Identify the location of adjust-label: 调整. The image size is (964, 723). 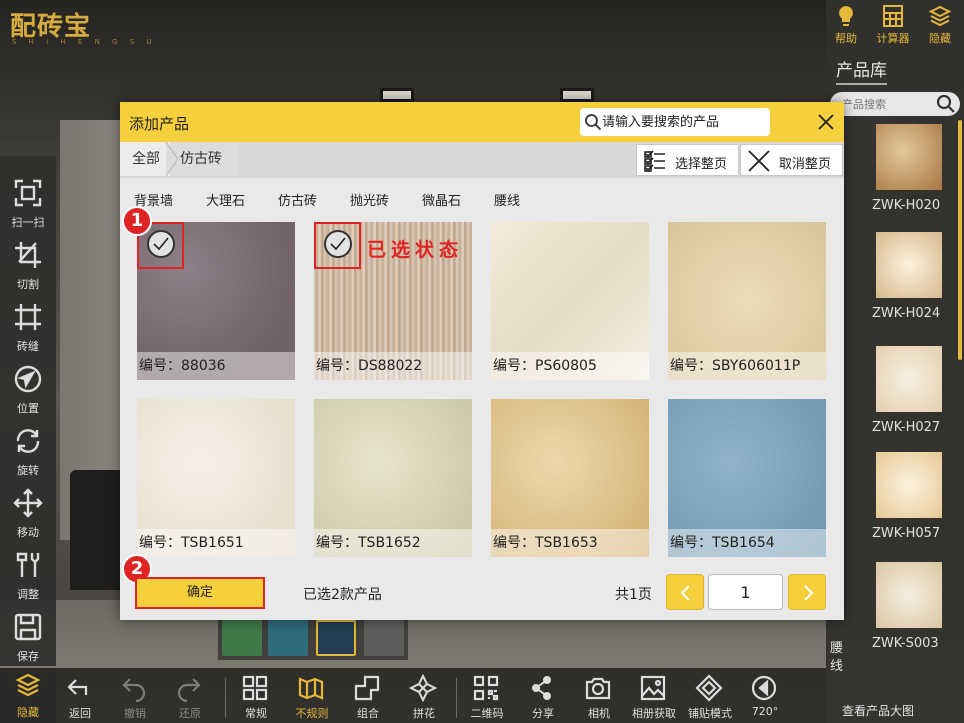
(28, 594).